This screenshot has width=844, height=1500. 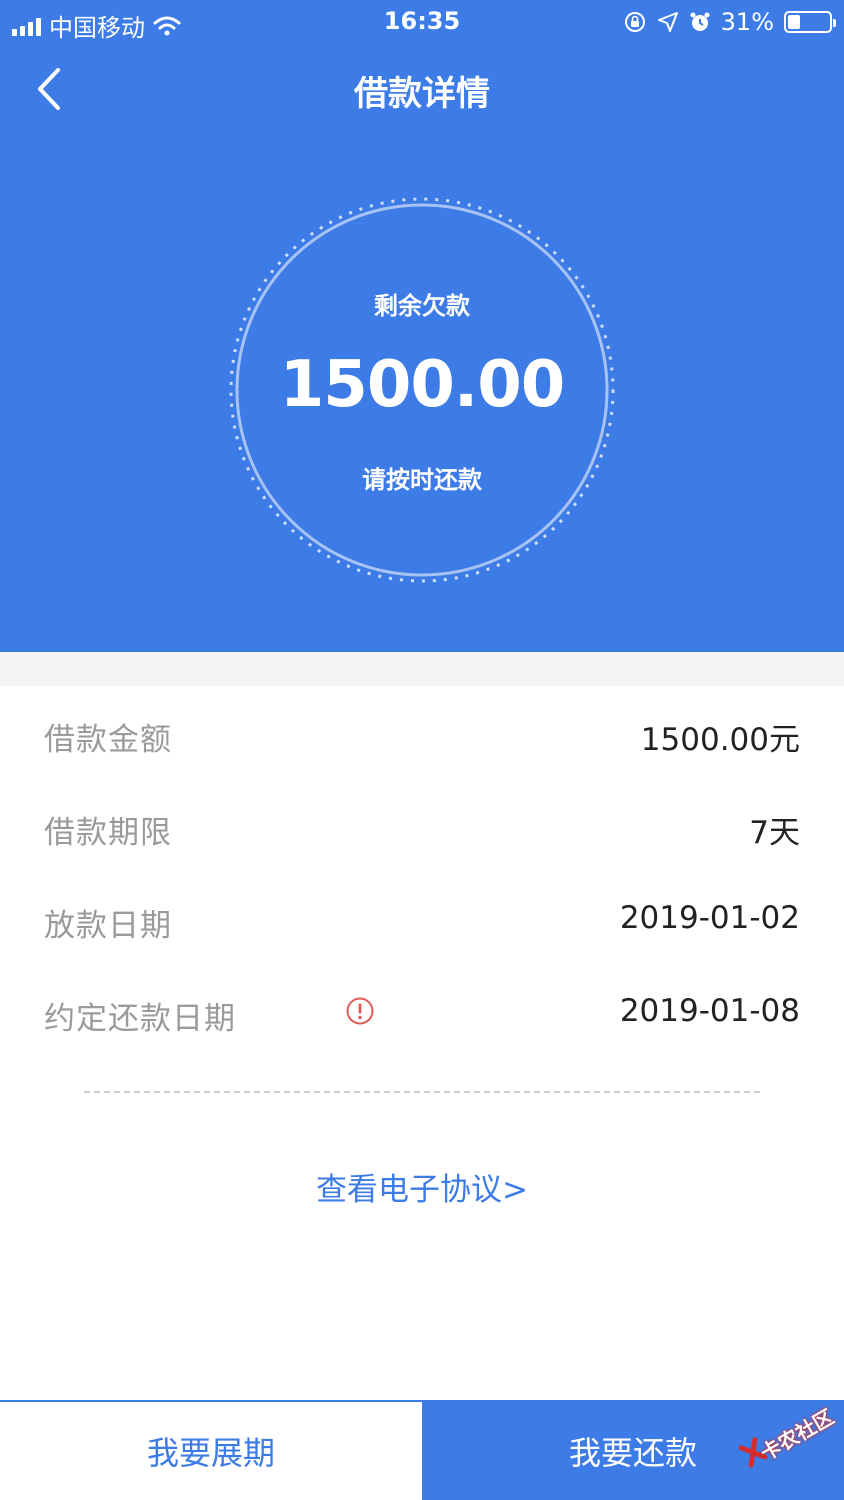 What do you see at coordinates (422, 918) in the screenshot?
I see `detail-row-disbursement-date: 放款日期 2019-01-02` at bounding box center [422, 918].